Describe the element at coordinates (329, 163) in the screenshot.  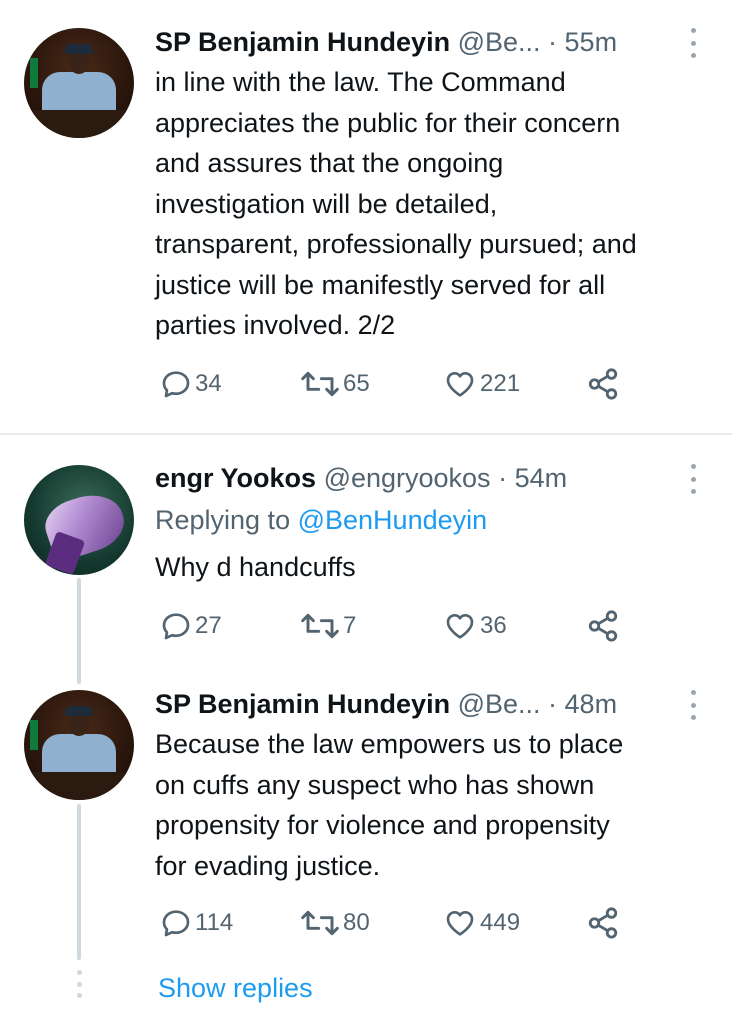
I see `tweet-text-line: and assures that the ongoing` at that location.